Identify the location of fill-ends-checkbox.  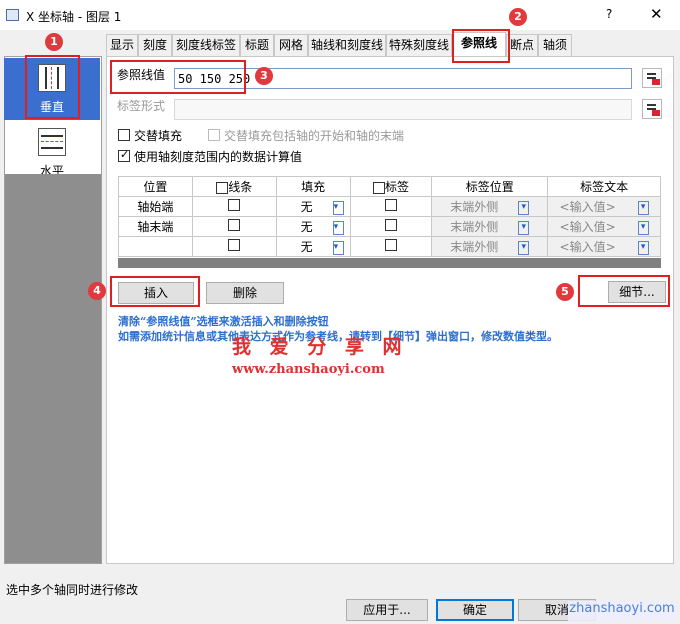
(214, 135).